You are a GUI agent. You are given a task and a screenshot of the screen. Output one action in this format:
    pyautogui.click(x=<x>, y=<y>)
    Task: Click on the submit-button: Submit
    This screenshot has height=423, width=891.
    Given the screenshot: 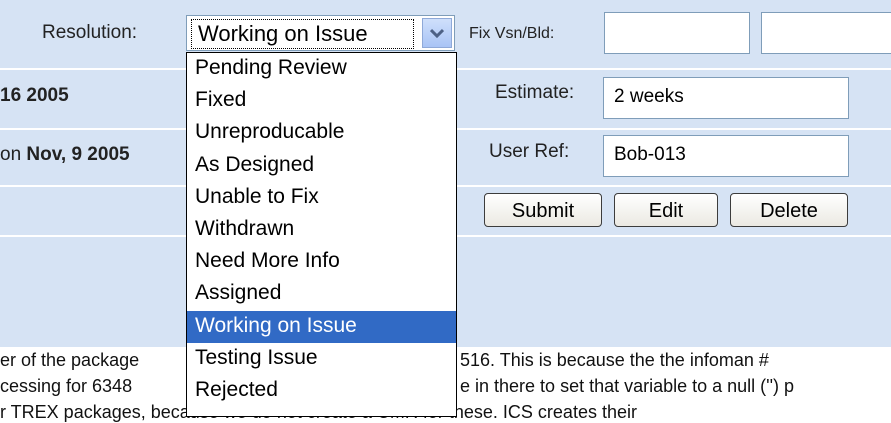 What is the action you would take?
    pyautogui.click(x=543, y=210)
    